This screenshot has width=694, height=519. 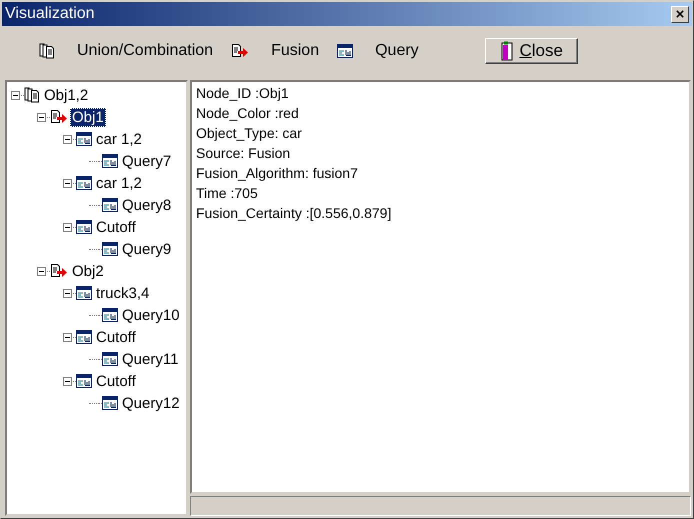 What do you see at coordinates (680, 14) in the screenshot?
I see `close-button: ×` at bounding box center [680, 14].